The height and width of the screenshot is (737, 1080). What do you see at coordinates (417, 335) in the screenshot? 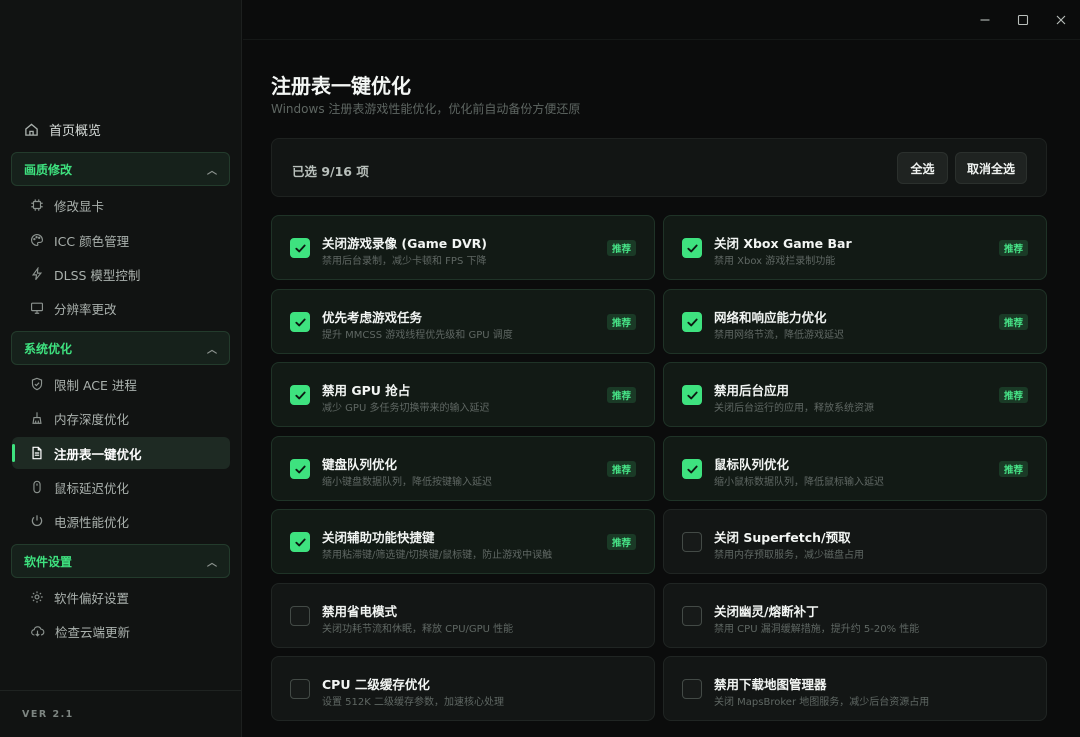
I see `option-description: 提升 MMCSS 游戏线程优先级和 GPU 调度` at bounding box center [417, 335].